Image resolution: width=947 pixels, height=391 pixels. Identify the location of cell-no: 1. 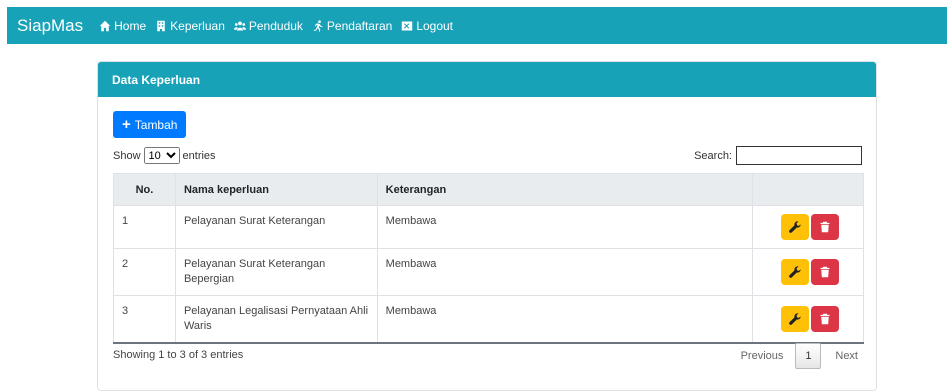
(144, 227).